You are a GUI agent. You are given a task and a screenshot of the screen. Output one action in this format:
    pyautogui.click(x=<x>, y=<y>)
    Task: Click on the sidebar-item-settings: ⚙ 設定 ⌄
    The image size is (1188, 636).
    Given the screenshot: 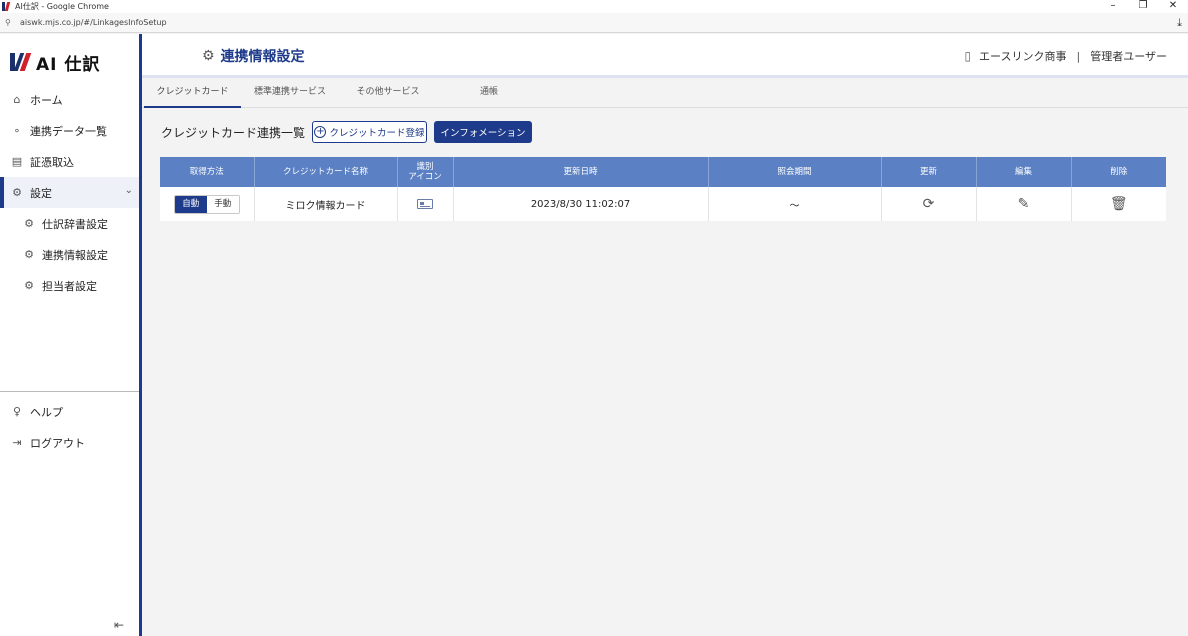 What is the action you would take?
    pyautogui.click(x=69, y=192)
    